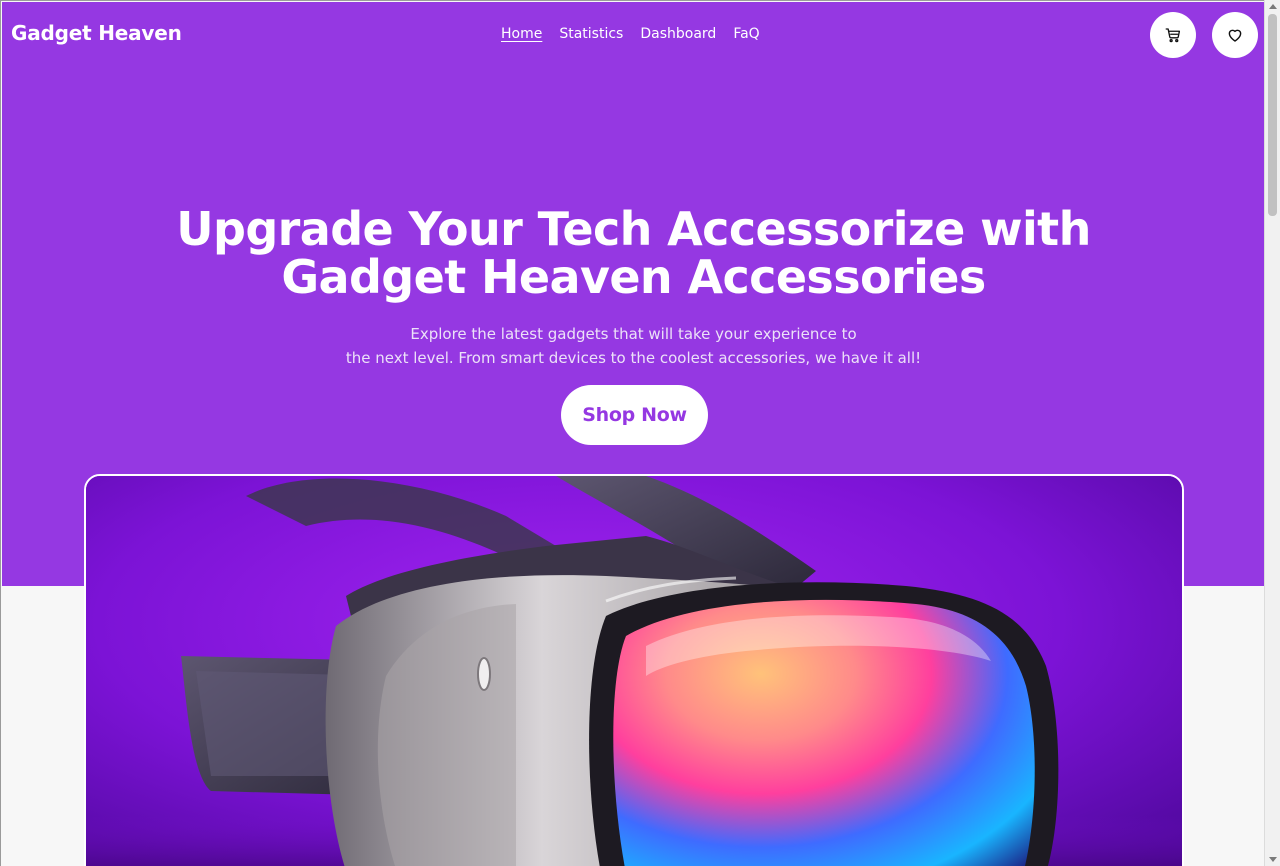  Describe the element at coordinates (634, 415) in the screenshot. I see `shop-now-button: Shop Now` at that location.